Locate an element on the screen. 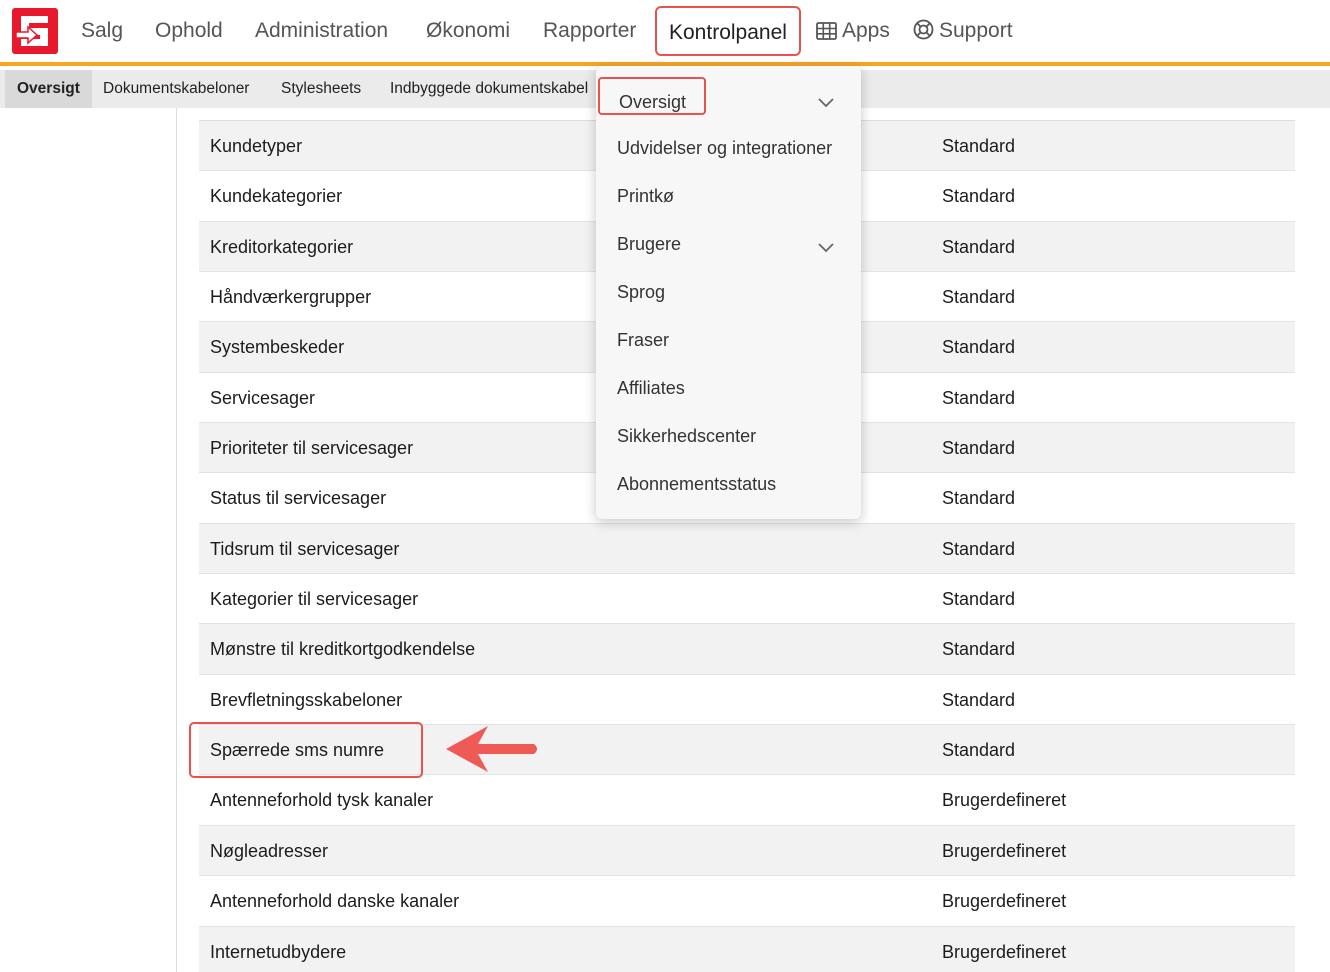 The image size is (1330, 972). nav-item-apps-label: Apps is located at coordinates (866, 30).